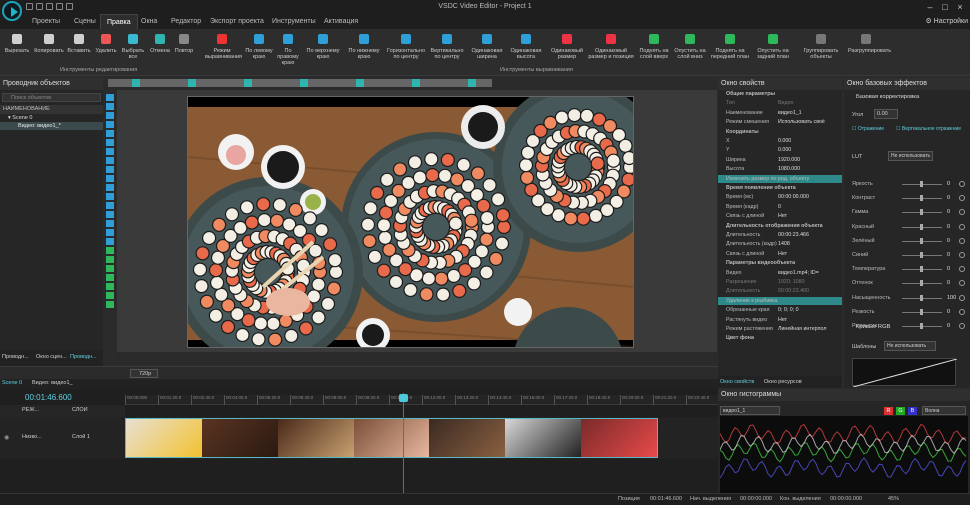 This screenshot has height=505, width=970. I want to click on export-icon, so click(69, 6).